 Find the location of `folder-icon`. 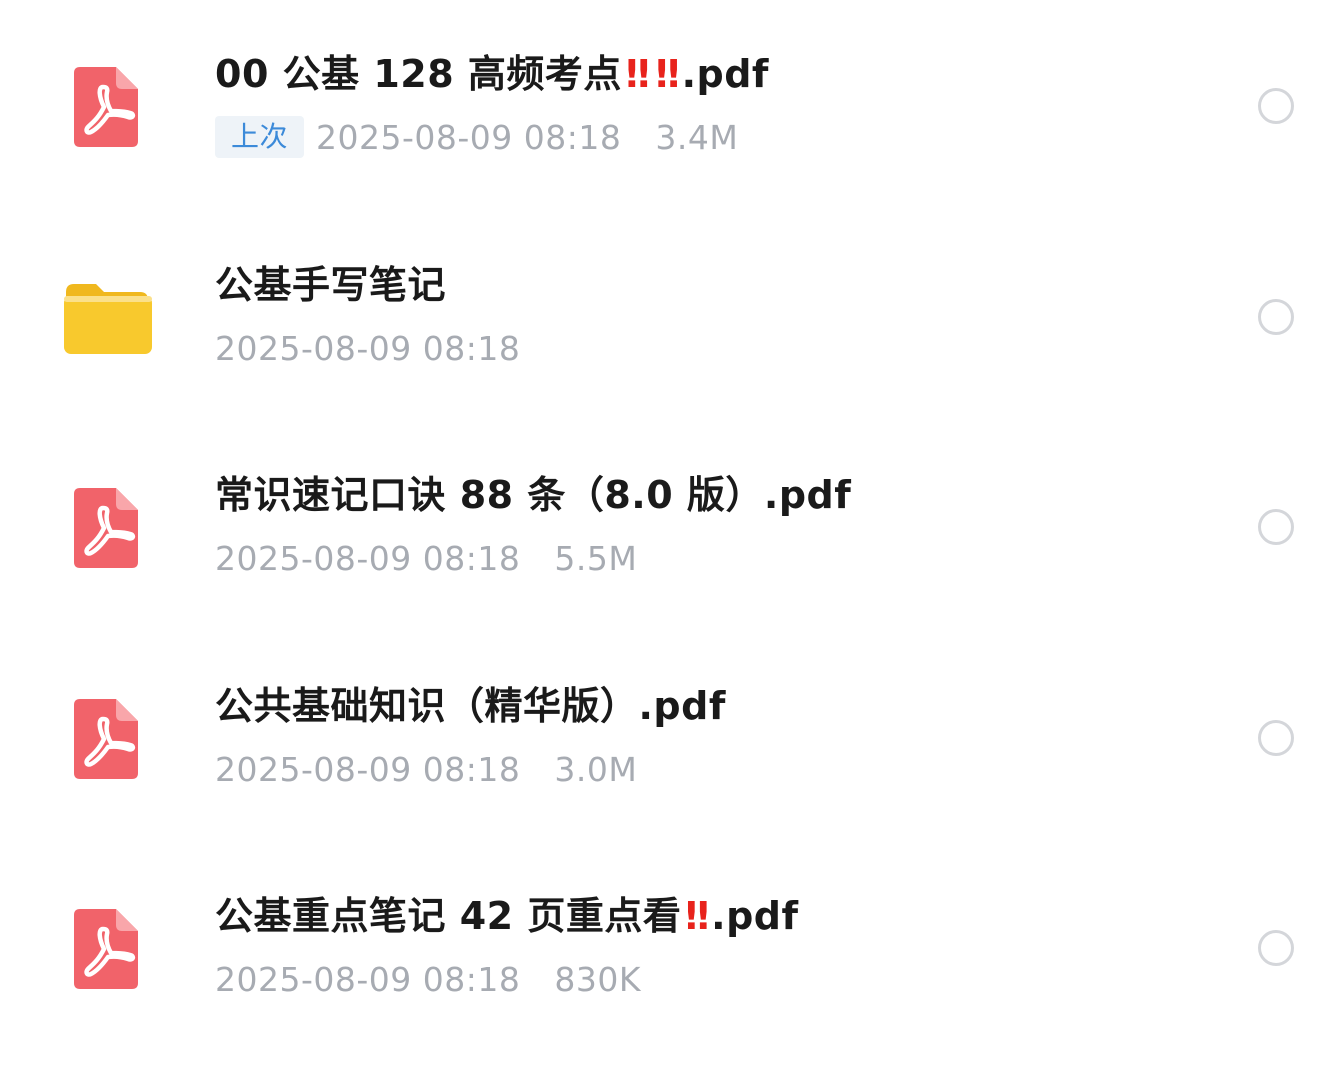

folder-icon is located at coordinates (107, 317).